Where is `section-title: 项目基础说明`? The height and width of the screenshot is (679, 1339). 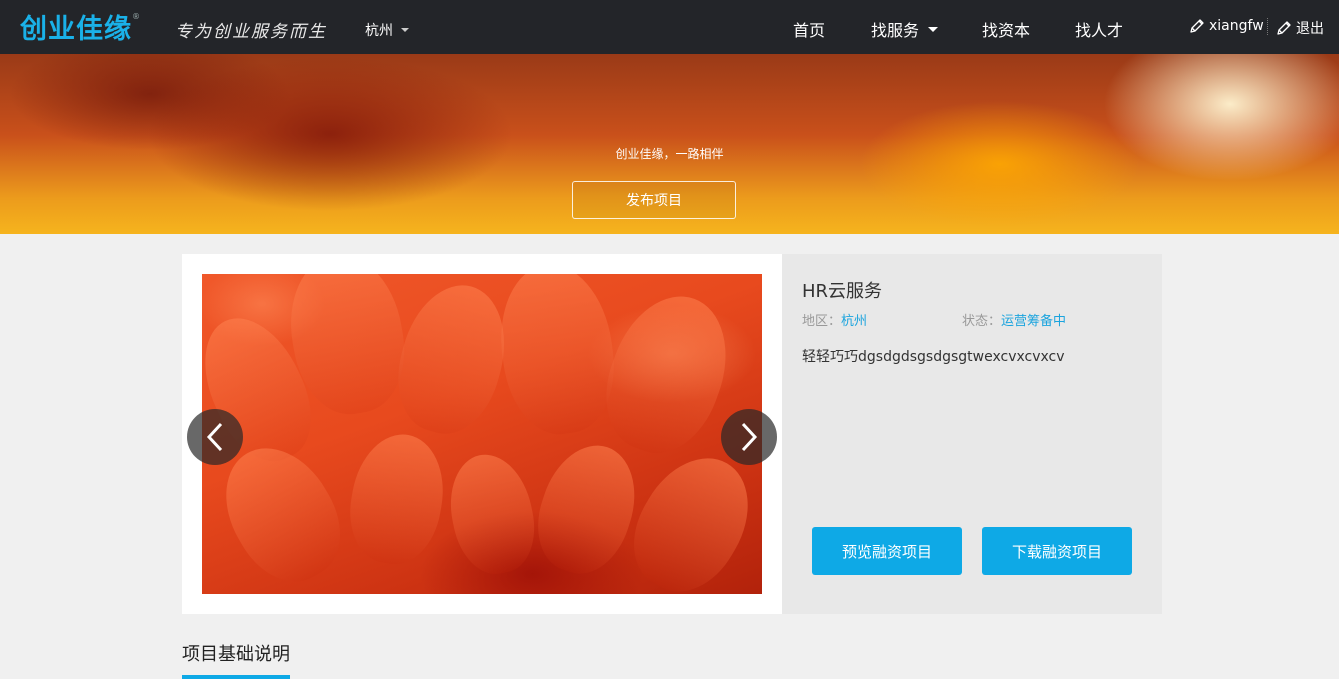 section-title: 项目基础说明 is located at coordinates (236, 653).